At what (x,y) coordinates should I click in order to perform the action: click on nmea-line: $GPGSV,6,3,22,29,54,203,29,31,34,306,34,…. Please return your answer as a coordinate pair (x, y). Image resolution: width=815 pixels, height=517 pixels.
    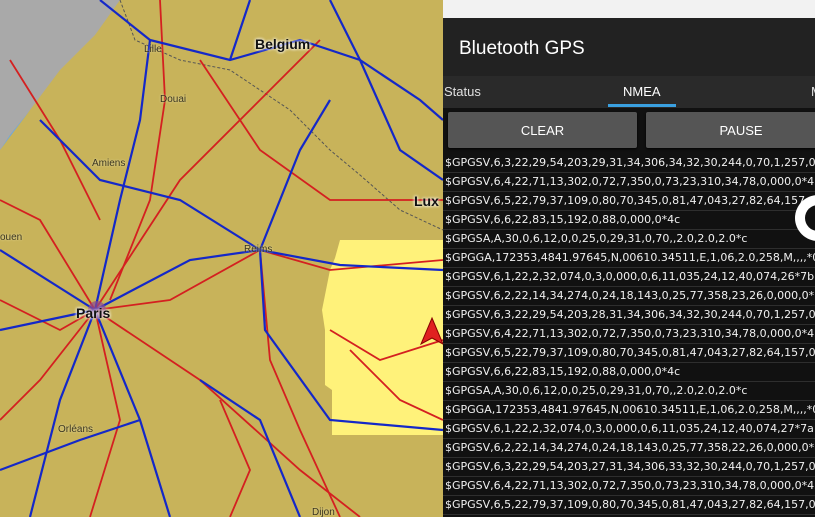
    Looking at the image, I should click on (629, 163).